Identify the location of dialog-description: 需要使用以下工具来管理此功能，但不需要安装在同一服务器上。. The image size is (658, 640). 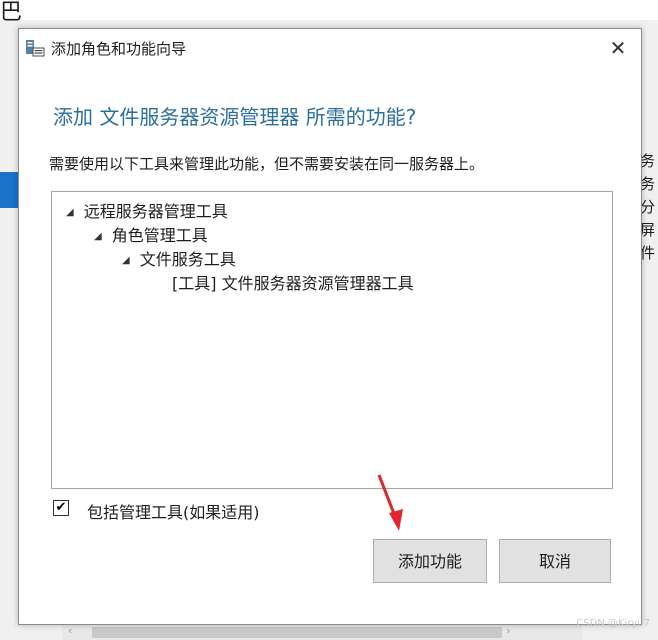
(267, 164).